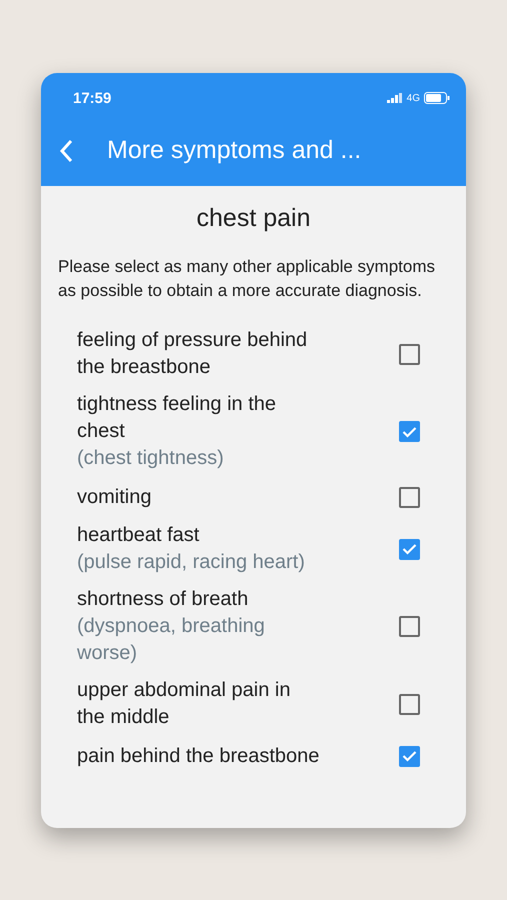  I want to click on symptom-name: shortness of breath, so click(163, 599).